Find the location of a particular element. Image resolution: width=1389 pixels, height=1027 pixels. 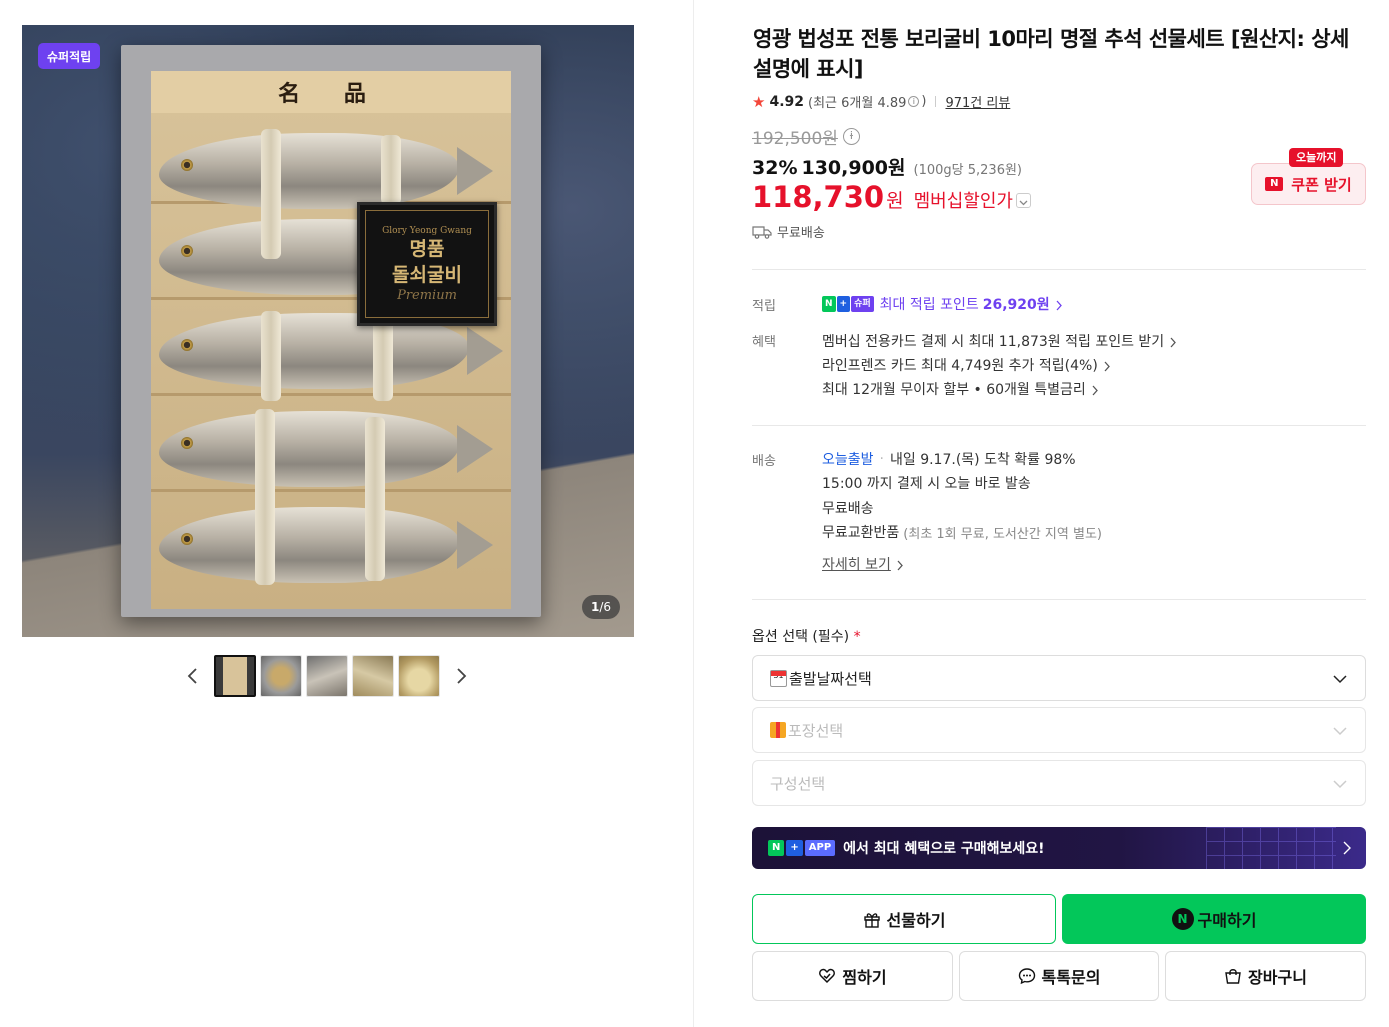

image-counter: 1/6 is located at coordinates (600, 607).